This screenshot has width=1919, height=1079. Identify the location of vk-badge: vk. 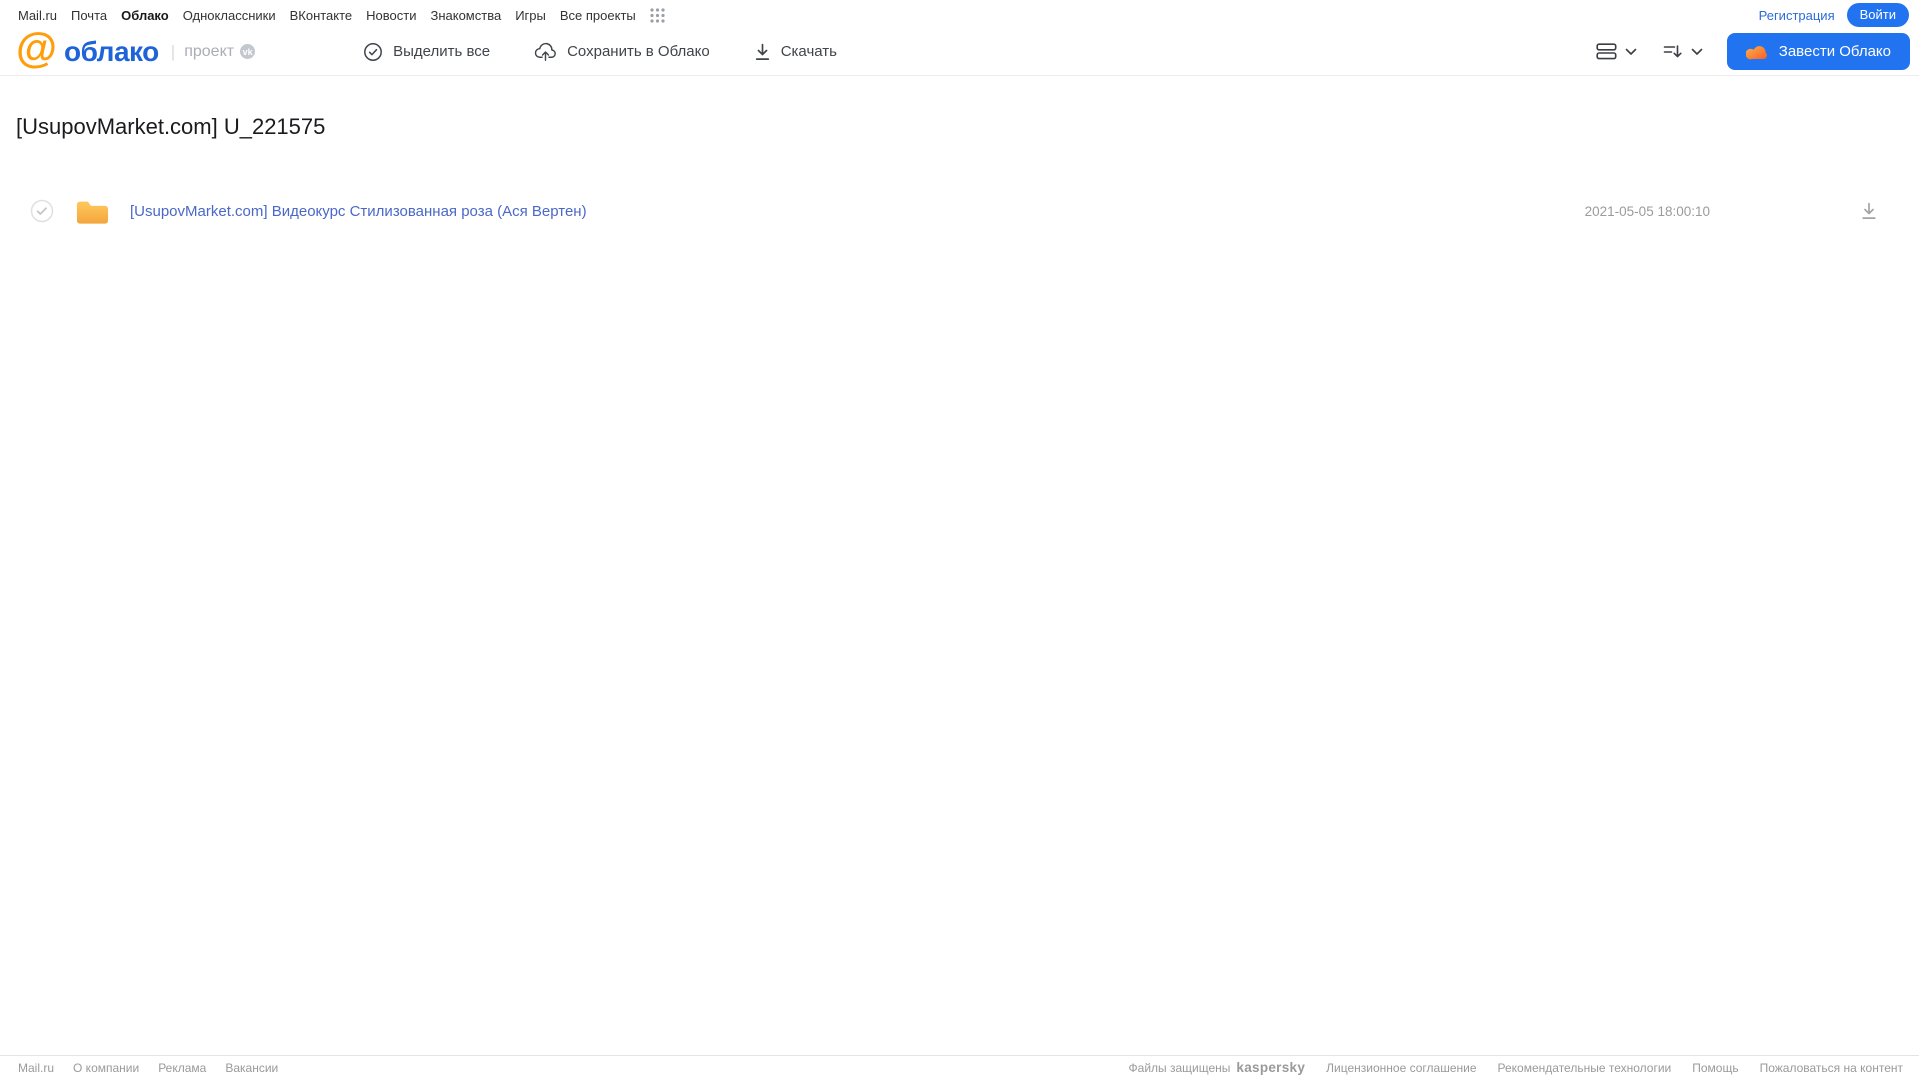
(248, 51).